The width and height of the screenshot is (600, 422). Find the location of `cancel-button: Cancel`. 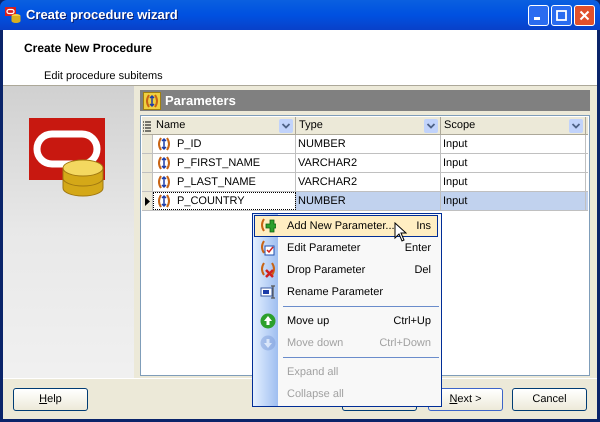

cancel-button: Cancel is located at coordinates (549, 399).